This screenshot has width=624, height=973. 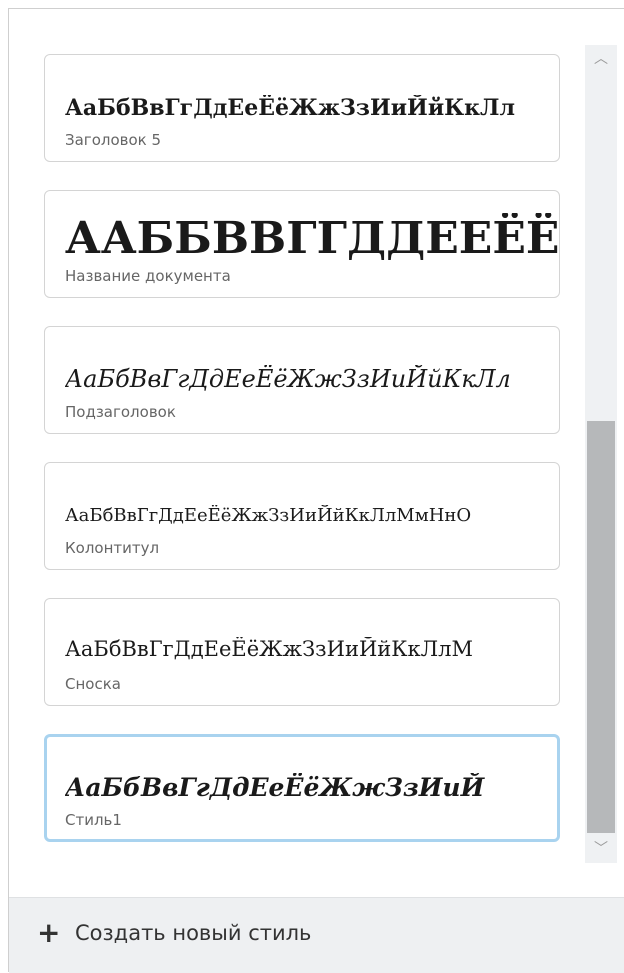 What do you see at coordinates (49, 932) in the screenshot?
I see `plus-icon: +` at bounding box center [49, 932].